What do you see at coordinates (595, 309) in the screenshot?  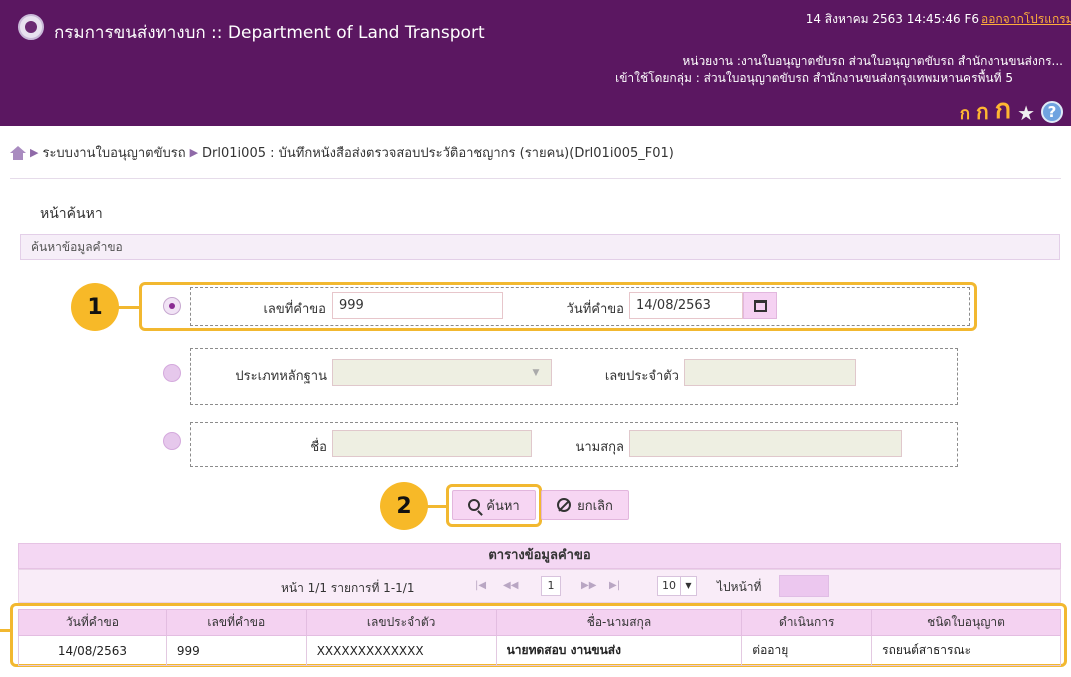 I see `request-date-label: วันที่คำขอ` at bounding box center [595, 309].